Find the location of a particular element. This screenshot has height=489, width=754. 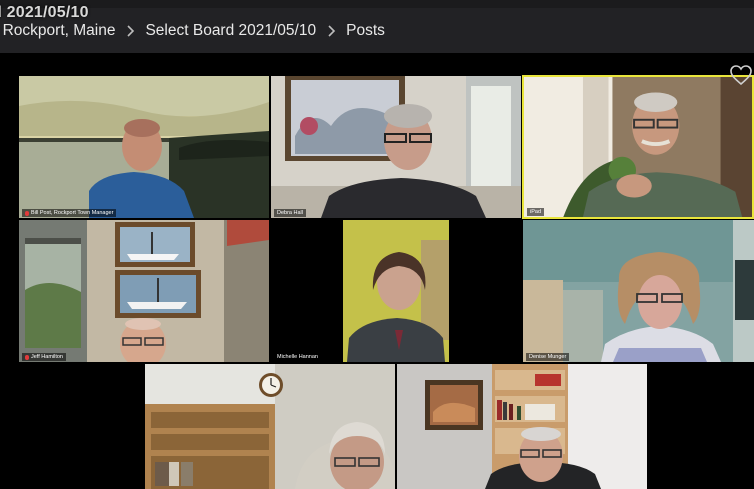

participant-name: Jeff Hamilton is located at coordinates (47, 357).